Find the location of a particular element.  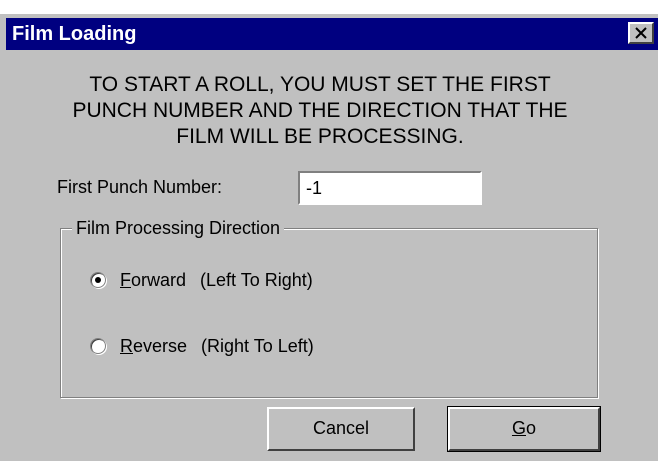

dialog-title: Film Loading is located at coordinates (74, 34).